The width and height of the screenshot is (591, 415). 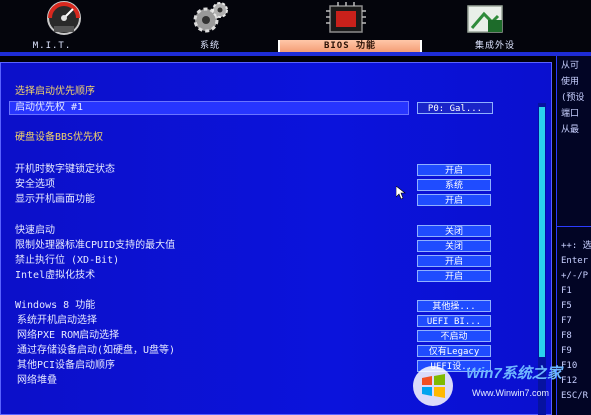 What do you see at coordinates (454, 336) in the screenshot?
I see `pxe-rom-value: 不启动` at bounding box center [454, 336].